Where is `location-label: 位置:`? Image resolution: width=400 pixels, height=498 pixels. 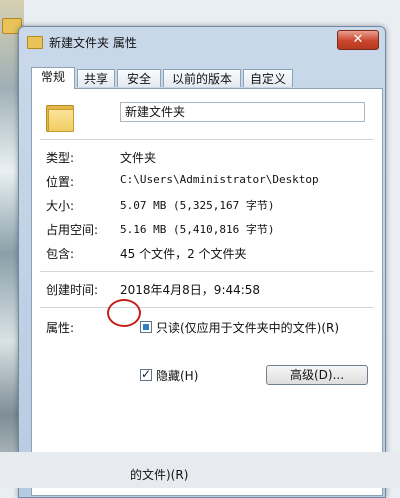 location-label: 位置: is located at coordinates (60, 182).